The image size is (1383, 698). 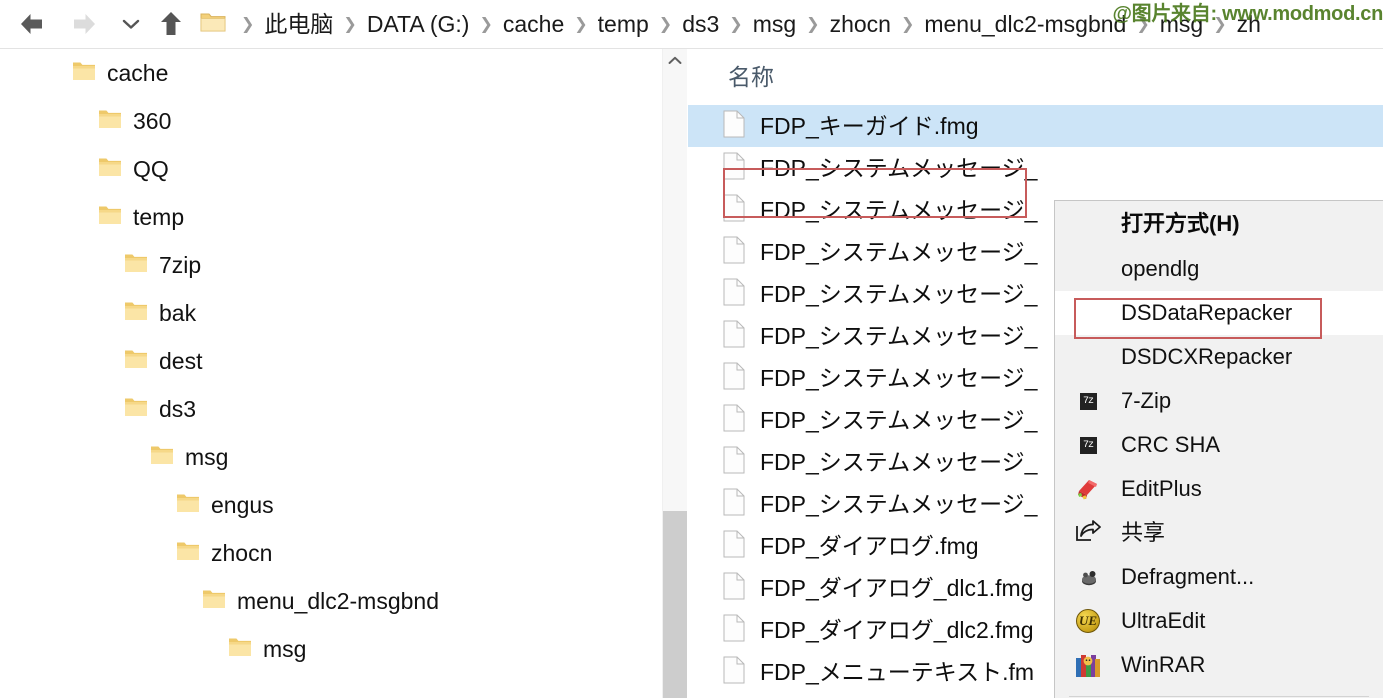 What do you see at coordinates (418, 24) in the screenshot?
I see `breadcrumb-item-1: DATA (G:)` at bounding box center [418, 24].